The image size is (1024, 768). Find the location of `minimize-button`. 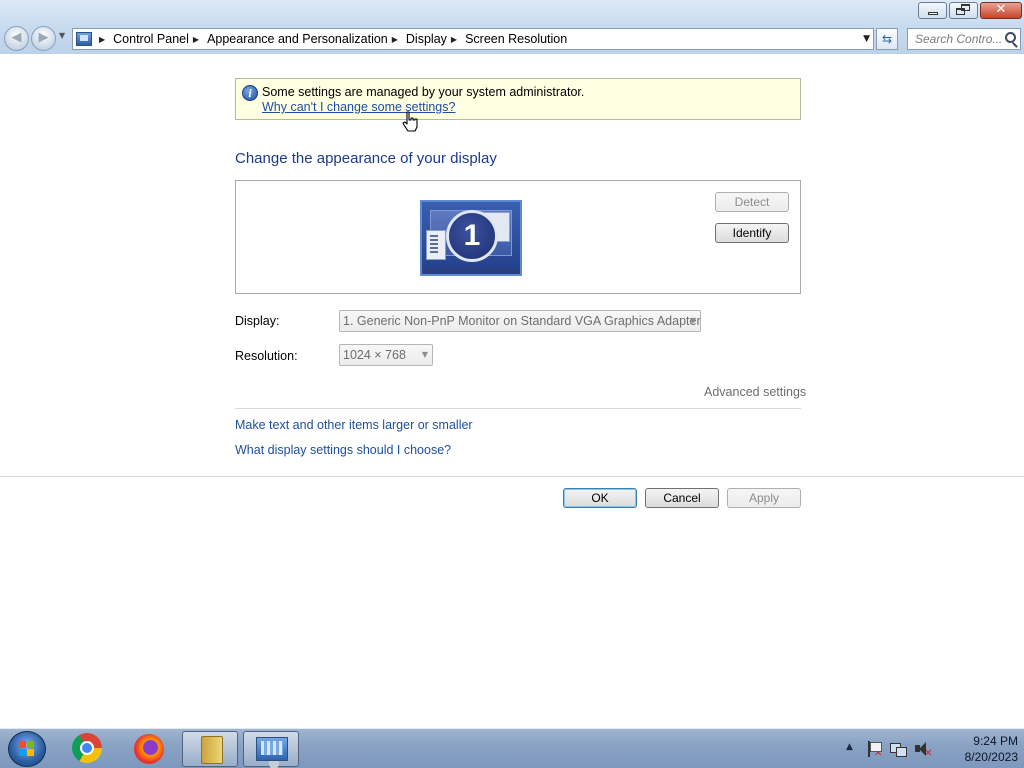

minimize-button is located at coordinates (932, 10).